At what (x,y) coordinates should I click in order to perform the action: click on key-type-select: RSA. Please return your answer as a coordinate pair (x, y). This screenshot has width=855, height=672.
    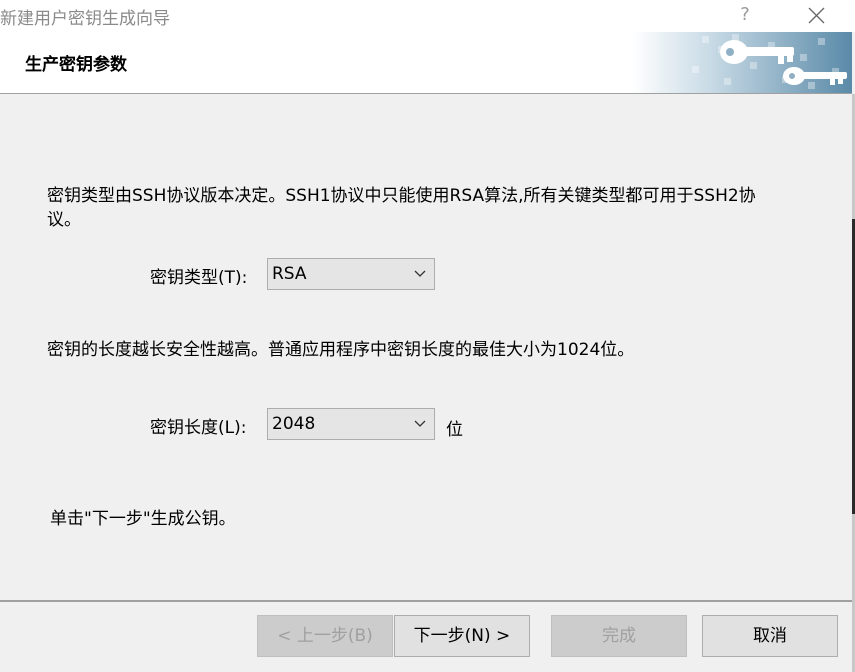
    Looking at the image, I should click on (351, 274).